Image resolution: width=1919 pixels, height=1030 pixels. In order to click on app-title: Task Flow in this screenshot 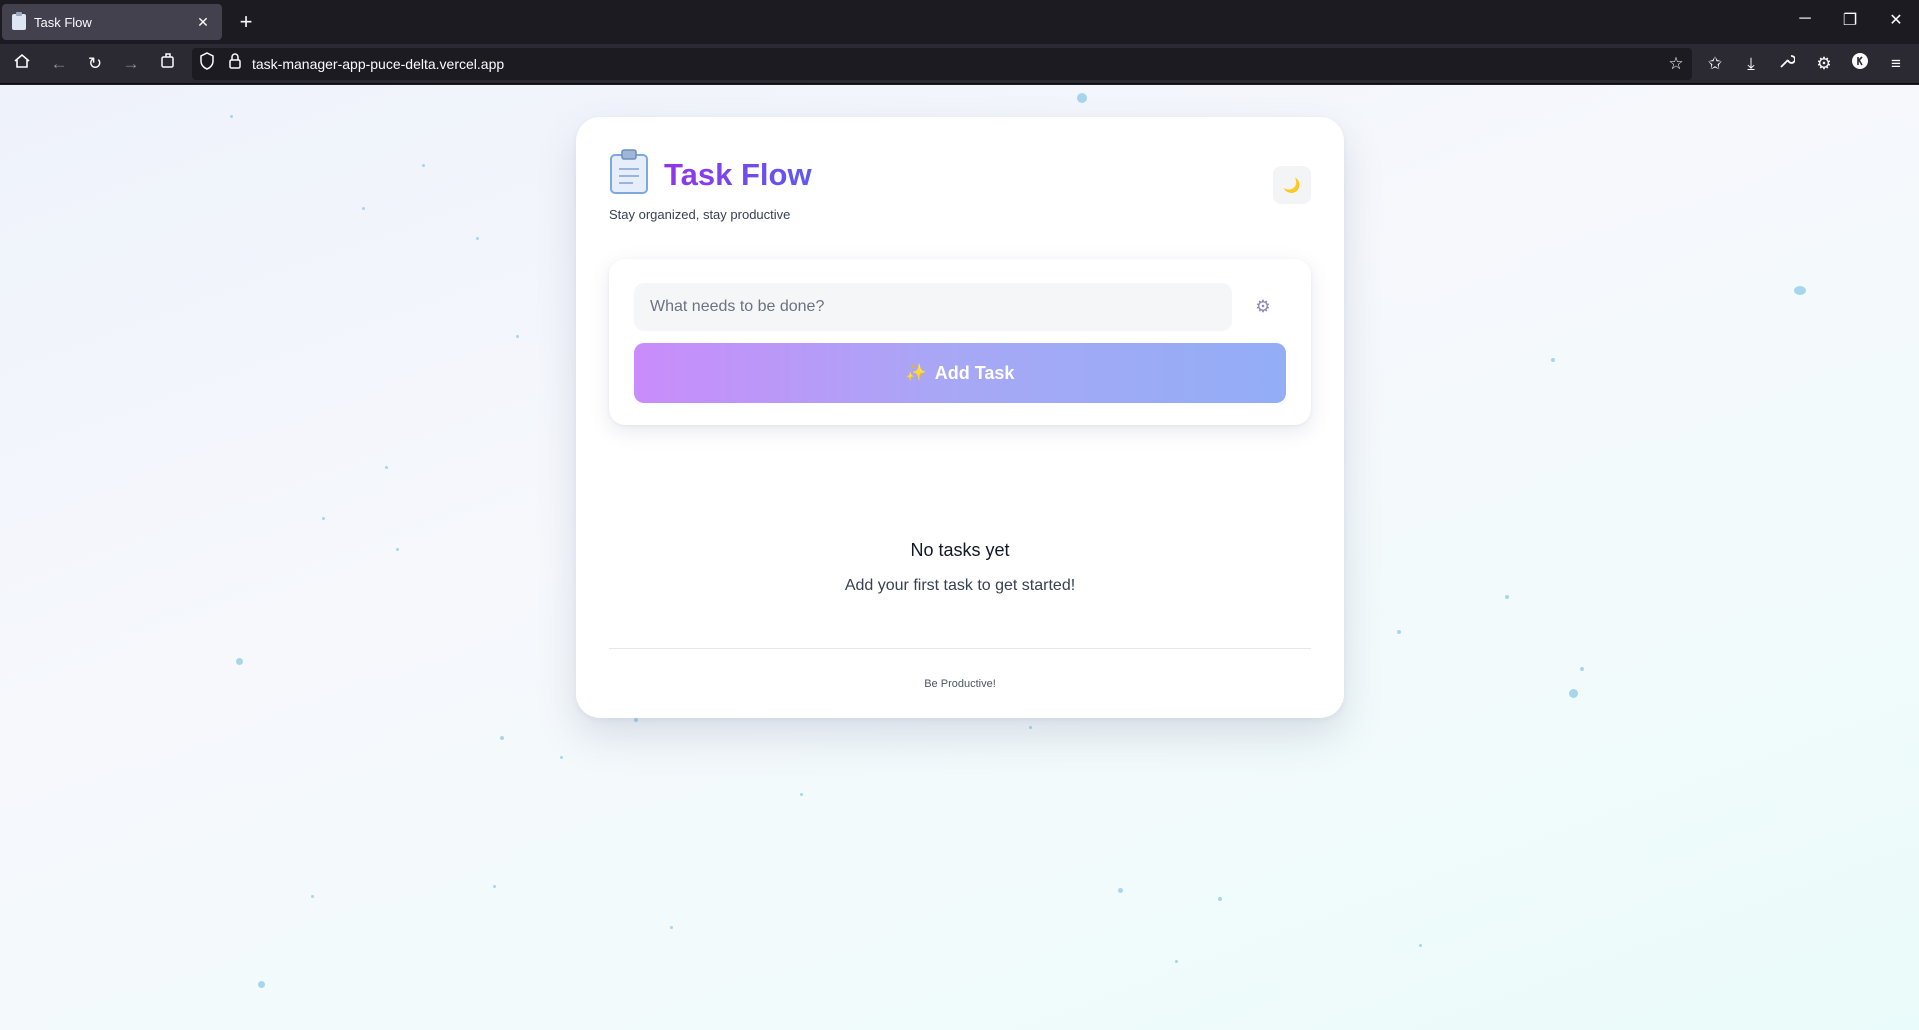, I will do `click(738, 174)`.